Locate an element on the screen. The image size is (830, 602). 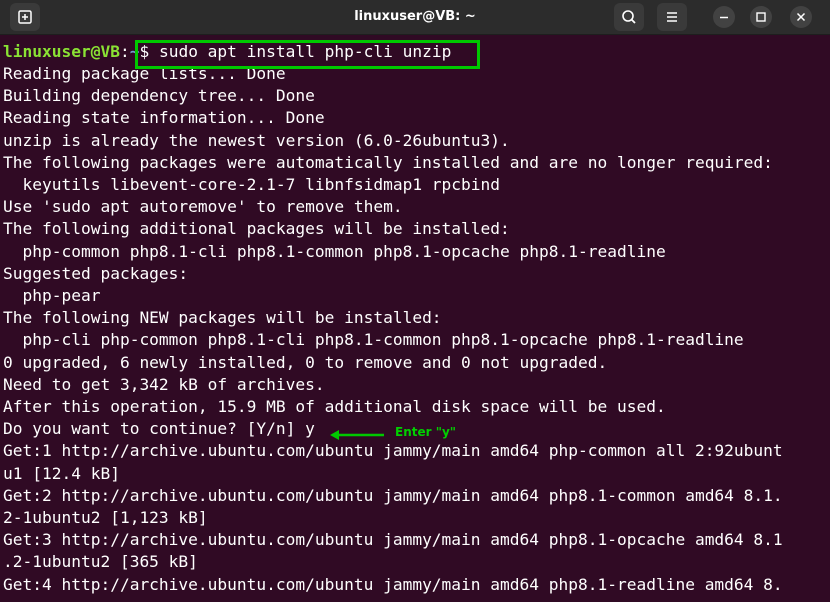
maximize-button is located at coordinates (761, 17).